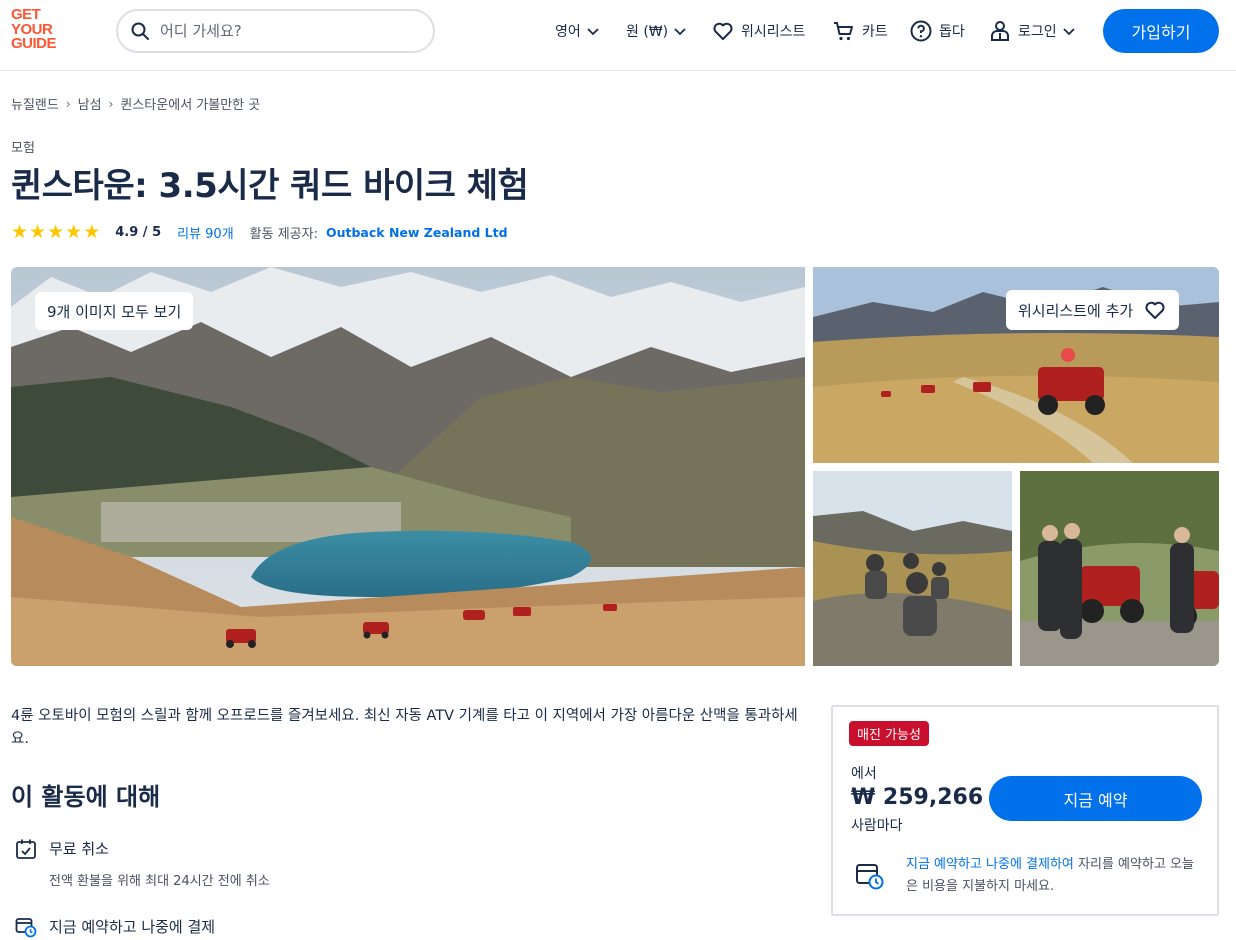  I want to click on photo-riders-by-quads, so click(1119, 568).